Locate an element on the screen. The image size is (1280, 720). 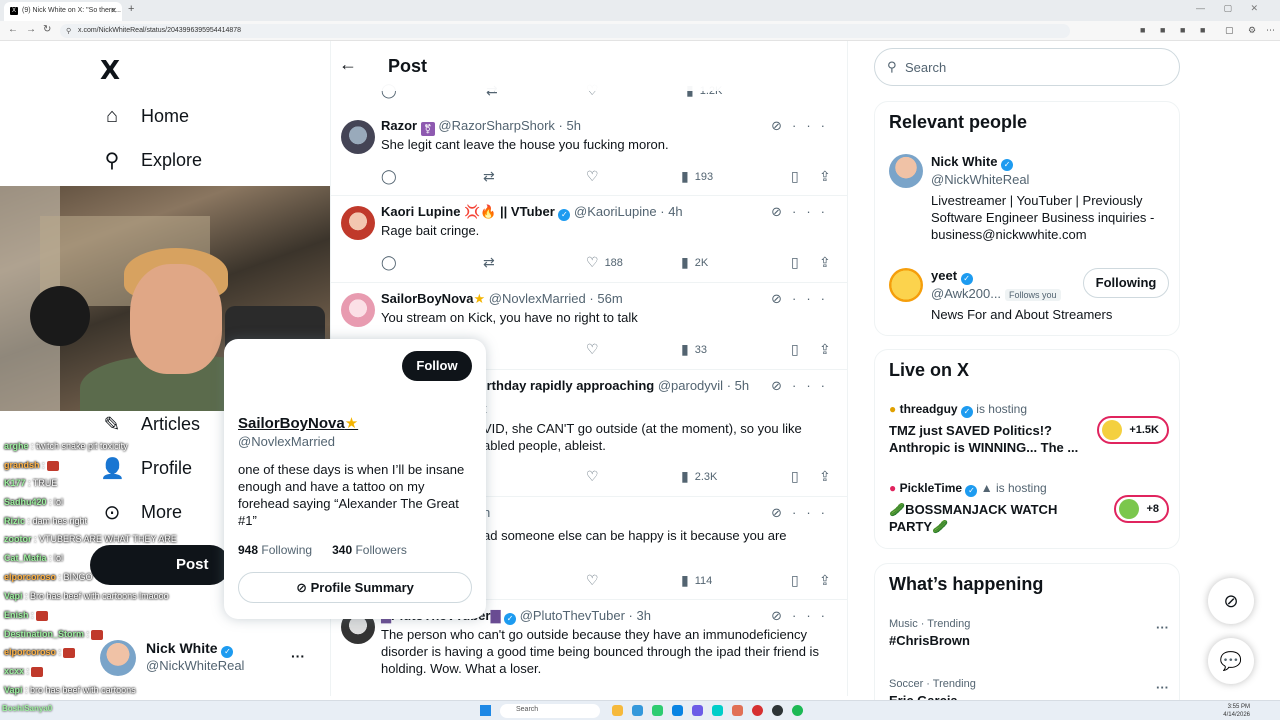
account-name: Nick White ✓ is located at coordinates (190, 649).